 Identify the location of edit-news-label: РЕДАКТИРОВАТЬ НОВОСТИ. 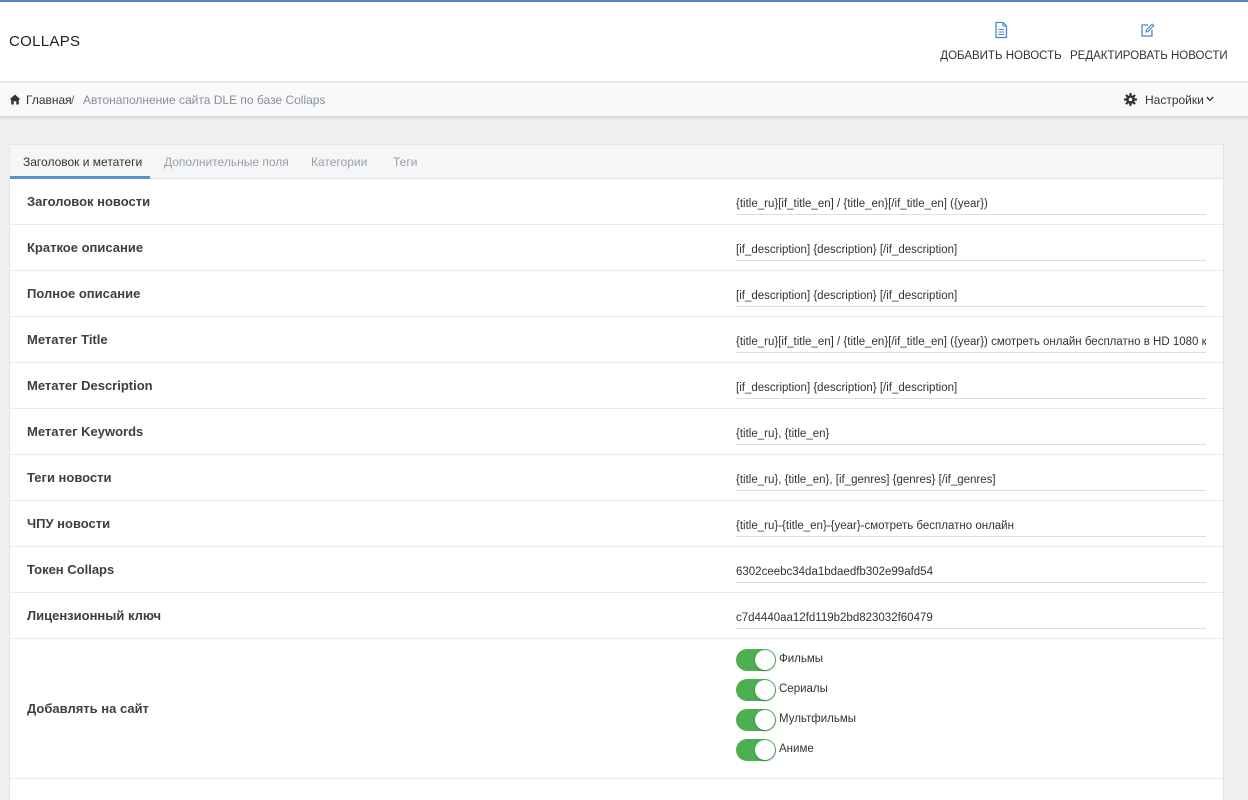
(1149, 56).